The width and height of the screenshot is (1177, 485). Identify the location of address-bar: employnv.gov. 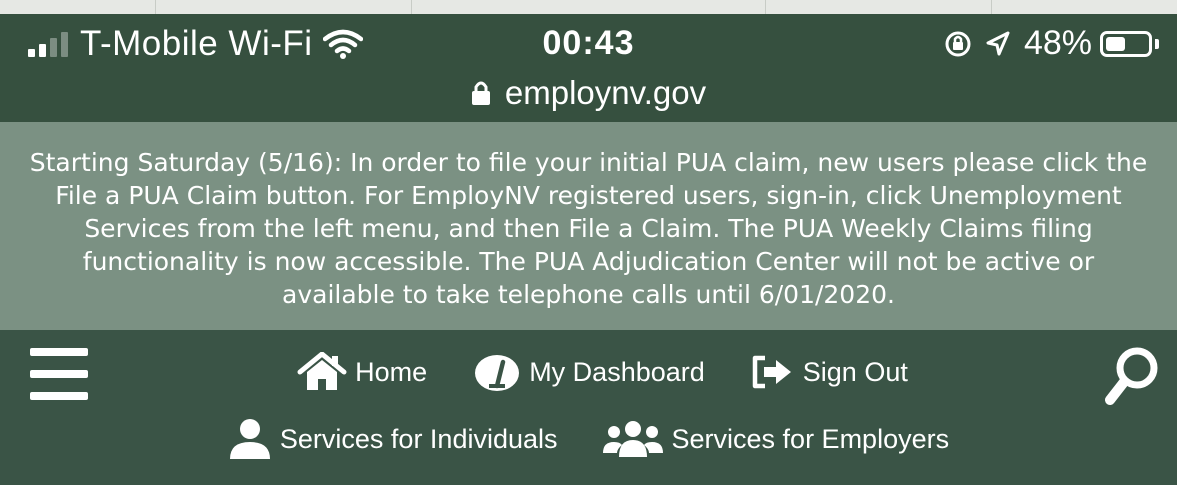
(588, 93).